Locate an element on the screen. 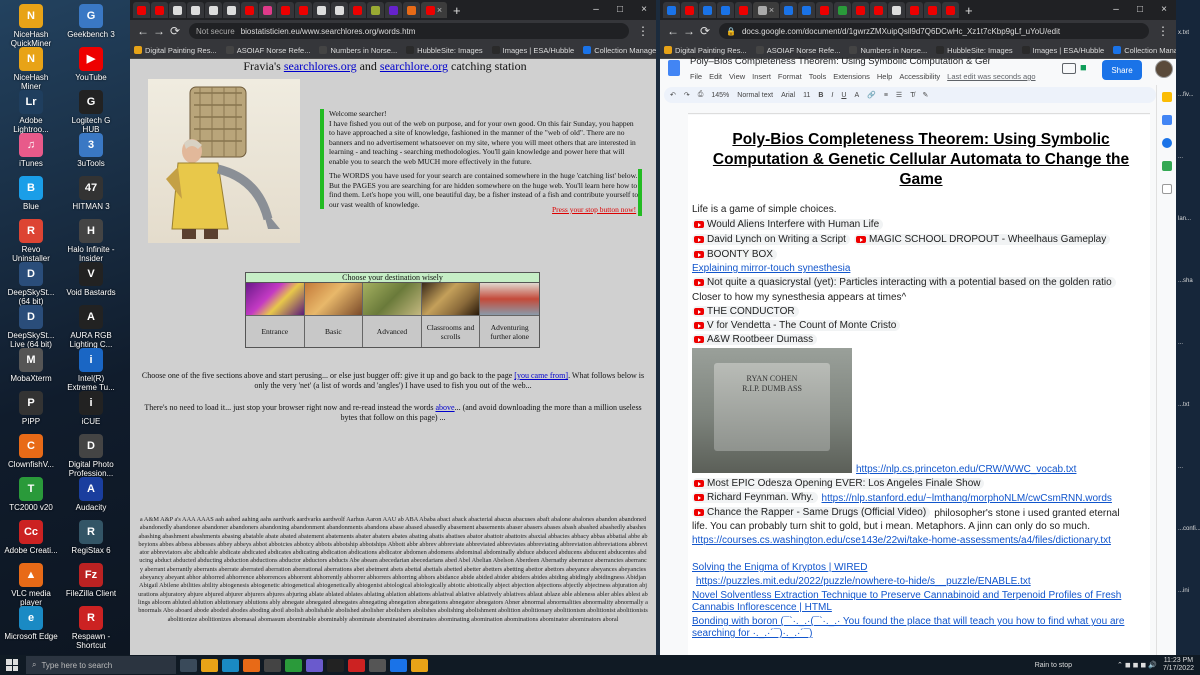 This screenshot has width=1200, height=675. desktop-icon: i iCUE is located at coordinates (91, 408).